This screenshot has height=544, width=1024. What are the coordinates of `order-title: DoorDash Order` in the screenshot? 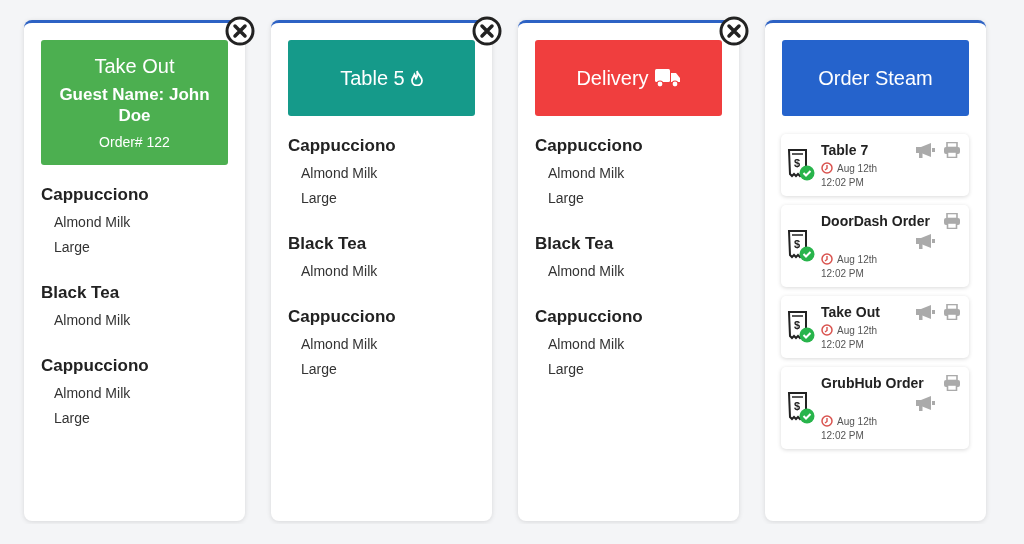 It's located at (876, 221).